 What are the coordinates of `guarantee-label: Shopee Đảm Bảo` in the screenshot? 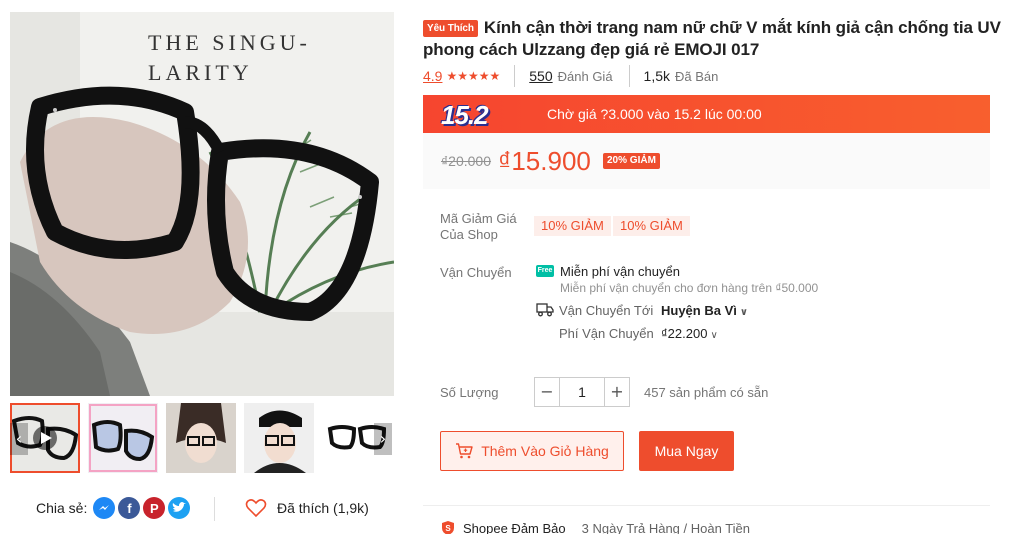 It's located at (514, 527).